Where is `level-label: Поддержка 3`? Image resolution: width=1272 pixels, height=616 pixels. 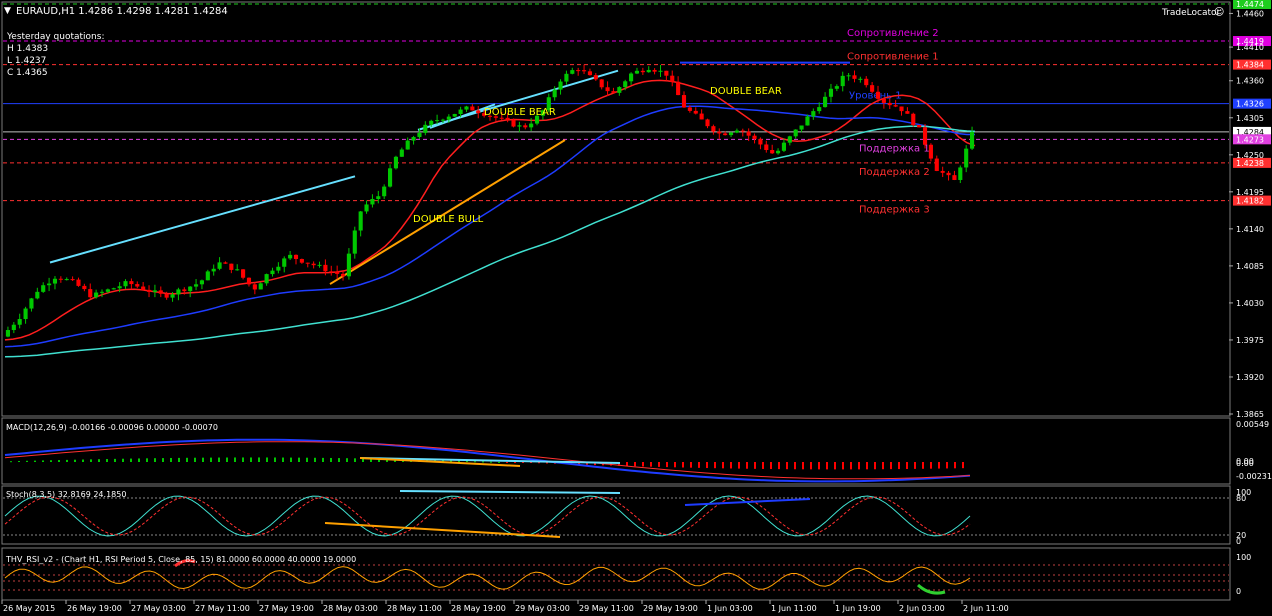 level-label: Поддержка 3 is located at coordinates (894, 210).